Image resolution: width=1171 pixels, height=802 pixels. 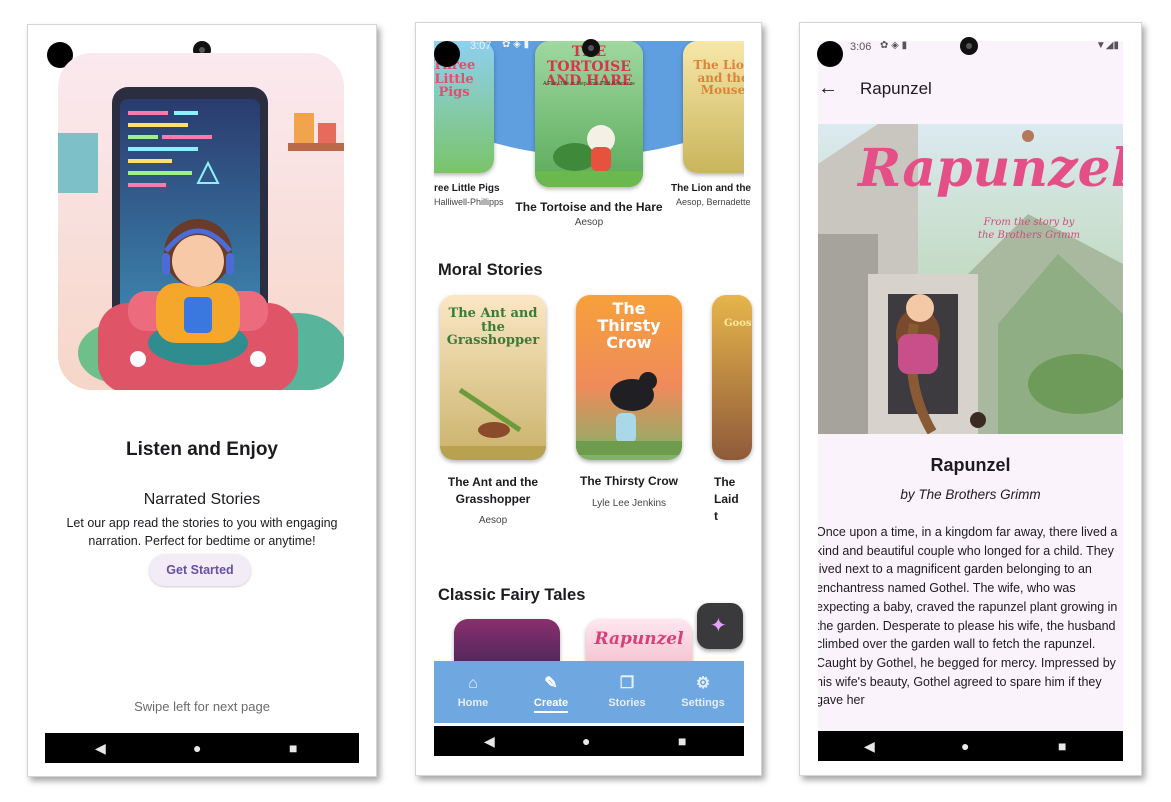 I want to click on pencil-icon: ✎, so click(x=551, y=683).